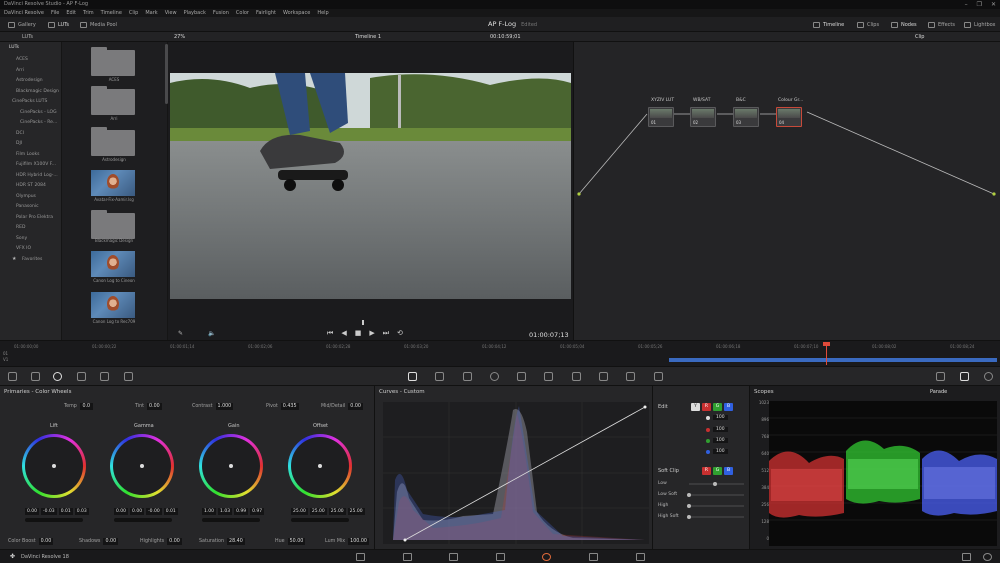 The width and height of the screenshot is (1000, 563). Describe the element at coordinates (236, 541) in the screenshot. I see `saturation-value: 28.40` at that location.